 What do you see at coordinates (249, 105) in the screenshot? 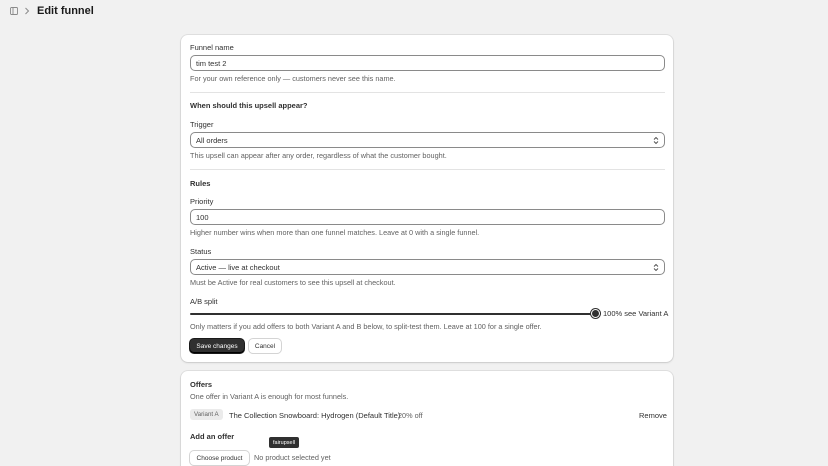
I see `appear-heading: When should this upsell appear?` at bounding box center [249, 105].